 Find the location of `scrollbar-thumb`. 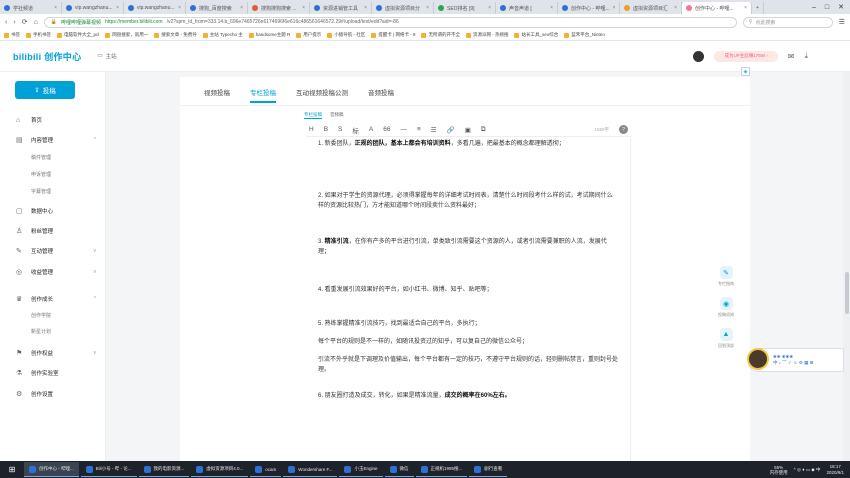

scrollbar-thumb is located at coordinates (847, 293).